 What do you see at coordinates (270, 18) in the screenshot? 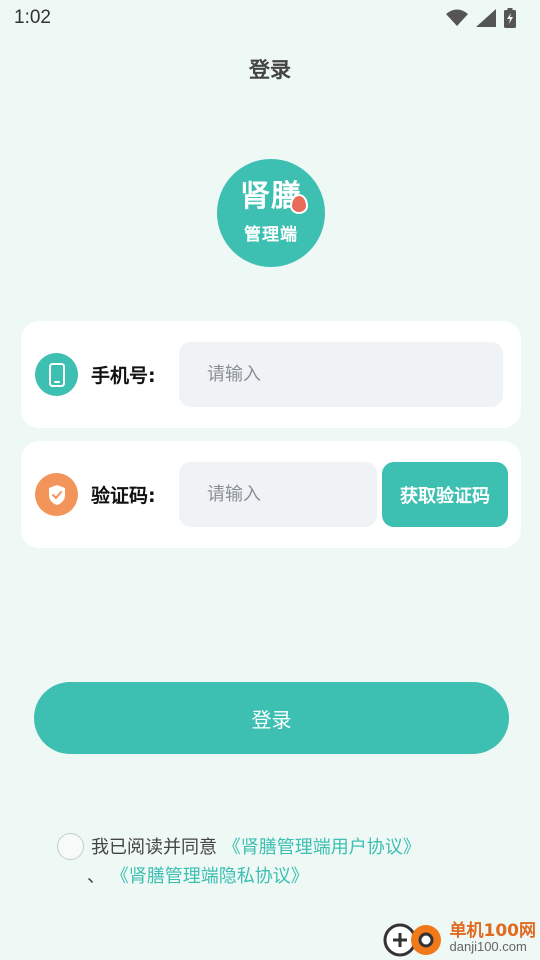
I see `status-bar: 1:02` at bounding box center [270, 18].